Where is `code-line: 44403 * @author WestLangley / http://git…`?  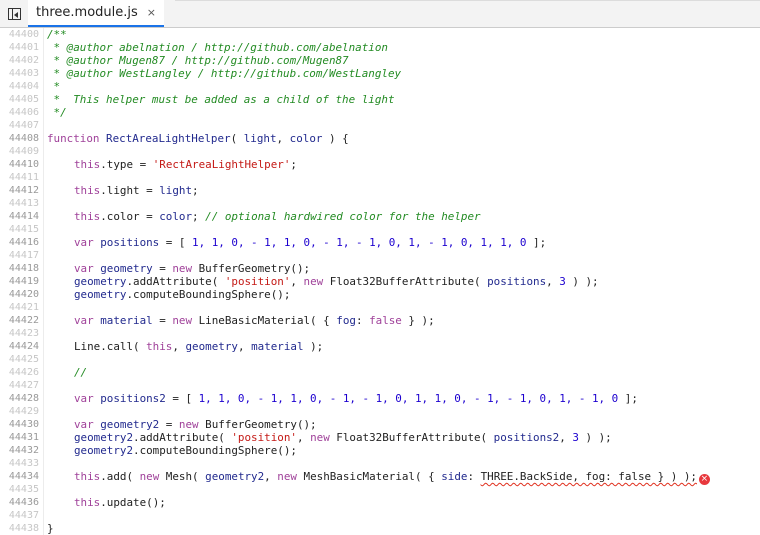
code-line: 44403 * @author WestLangley / http://git… is located at coordinates (380, 73).